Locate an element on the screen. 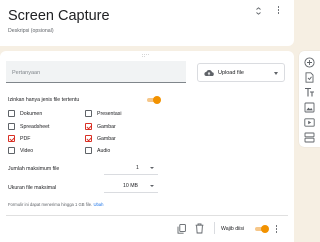 The width and height of the screenshot is (320, 242). checkbox-presentasi is located at coordinates (88, 113).